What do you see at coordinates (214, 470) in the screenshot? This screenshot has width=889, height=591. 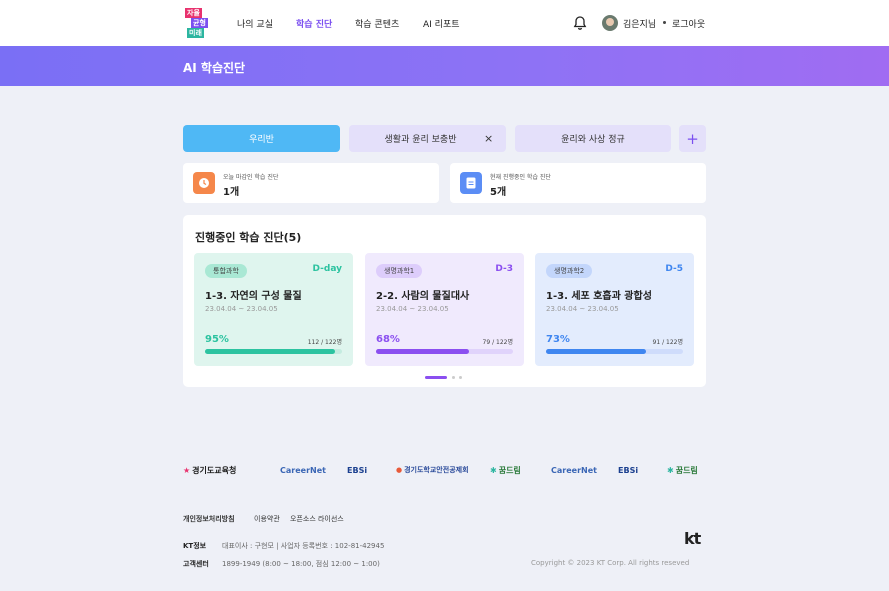 I see `partner-name: 경기도교육청` at bounding box center [214, 470].